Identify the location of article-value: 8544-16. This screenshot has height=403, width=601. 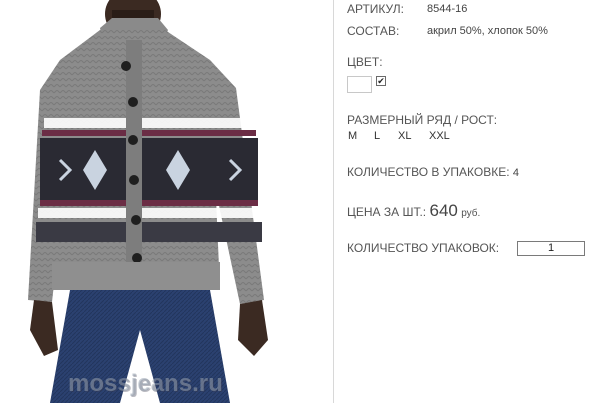
(447, 9).